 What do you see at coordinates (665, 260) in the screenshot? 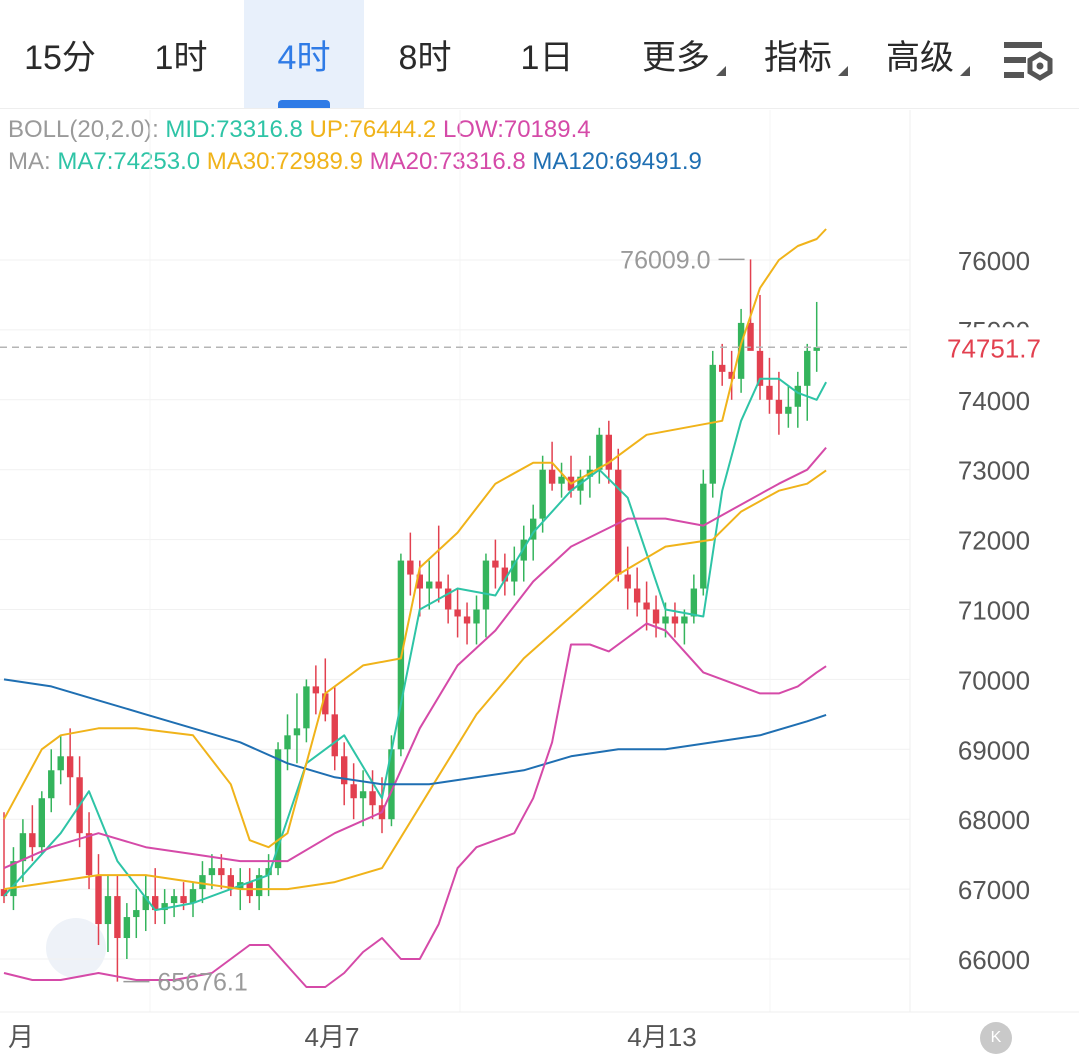
I see `high-price-label: 76009.0` at bounding box center [665, 260].